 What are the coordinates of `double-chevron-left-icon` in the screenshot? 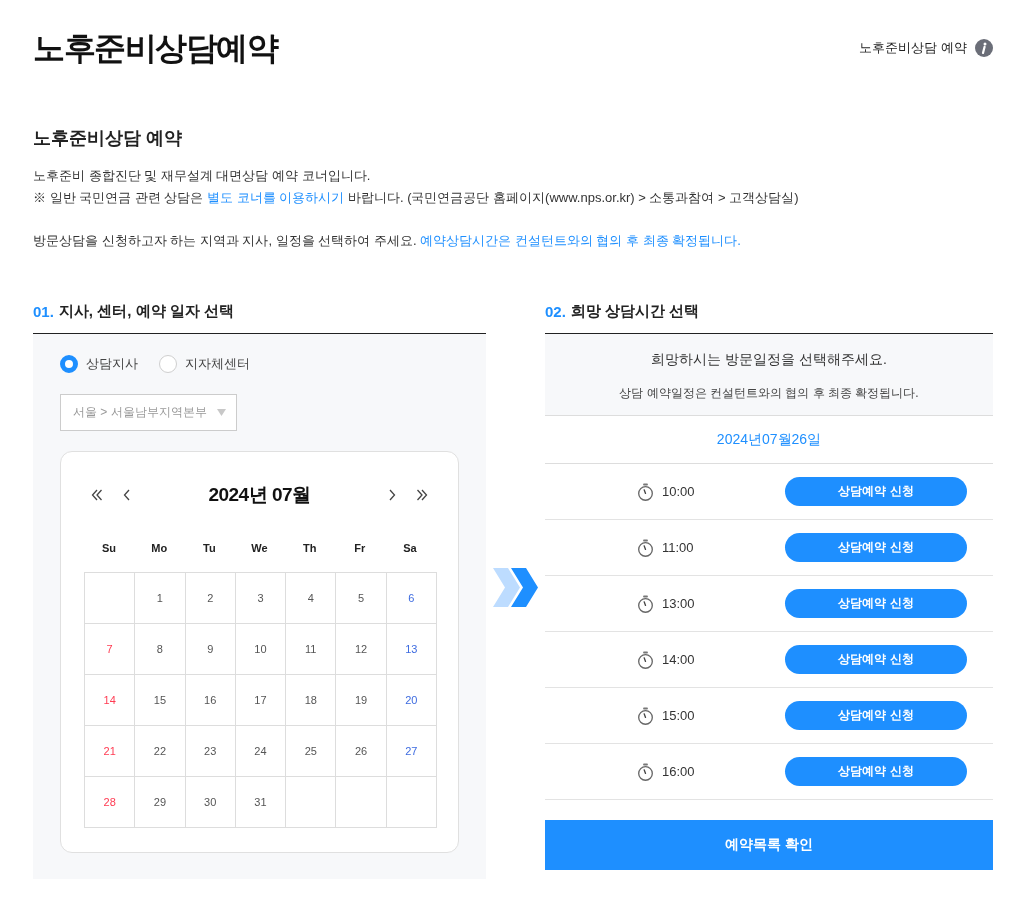 It's located at (97, 495).